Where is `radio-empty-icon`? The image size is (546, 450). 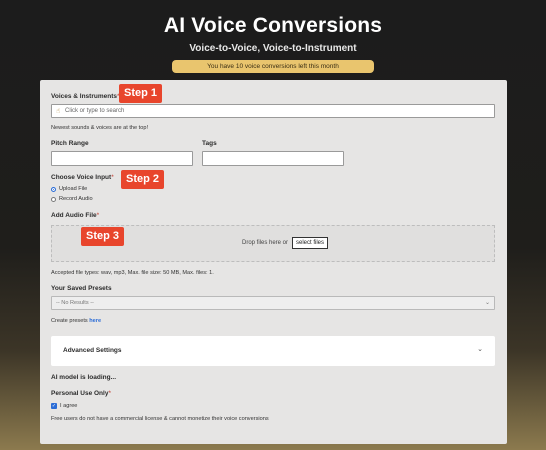 radio-empty-icon is located at coordinates (53, 199).